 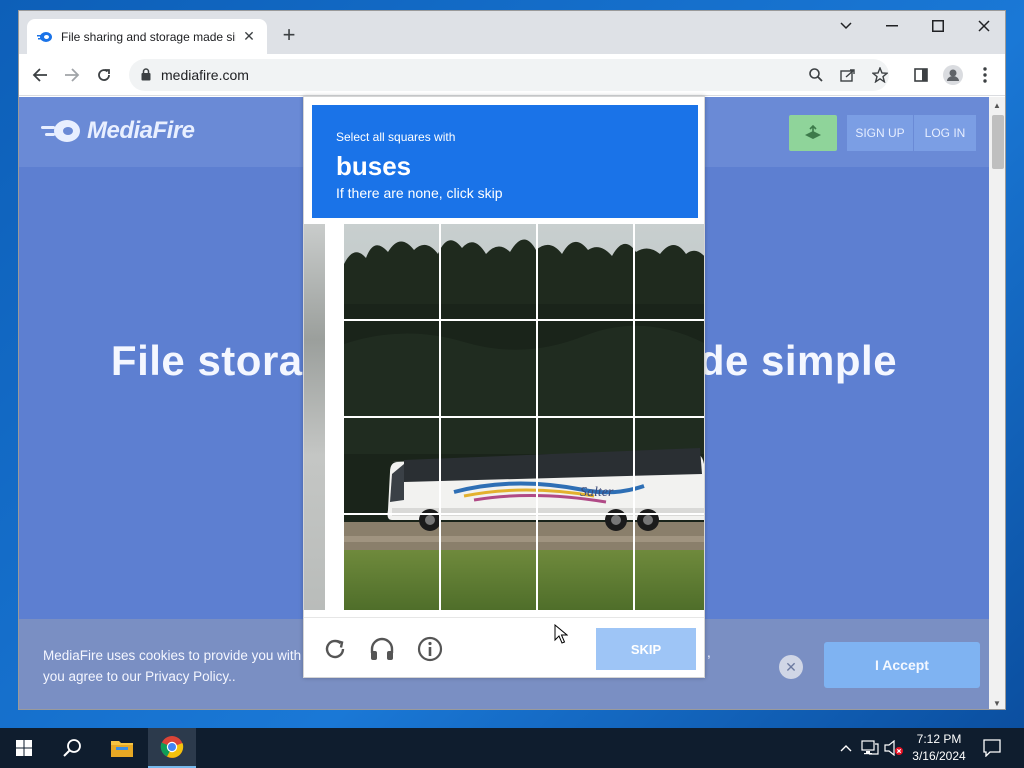 What do you see at coordinates (880, 75) in the screenshot?
I see `bookmark-star-icon` at bounding box center [880, 75].